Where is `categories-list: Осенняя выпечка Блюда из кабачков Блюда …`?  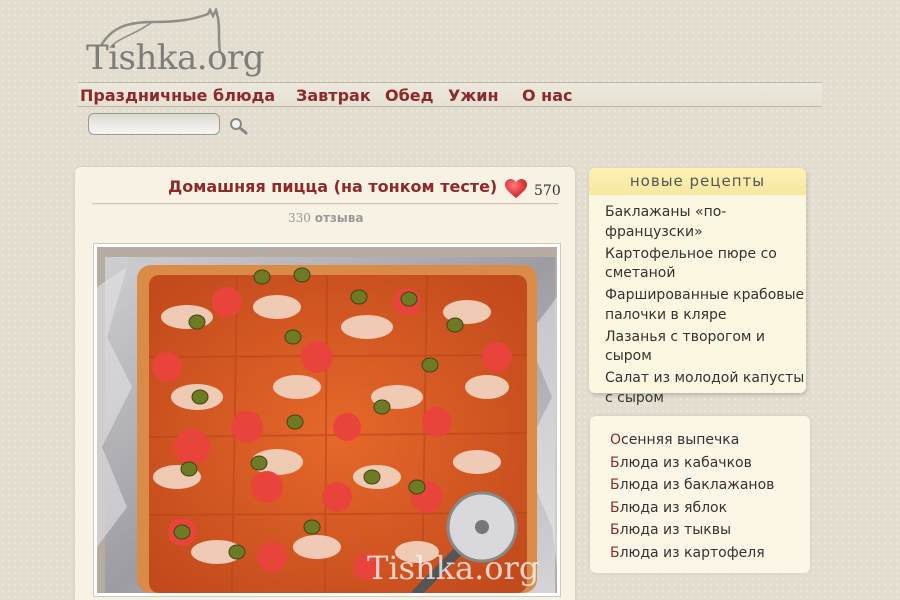 categories-list: Осенняя выпечка Блюда из кабачков Блюда … is located at coordinates (705, 496).